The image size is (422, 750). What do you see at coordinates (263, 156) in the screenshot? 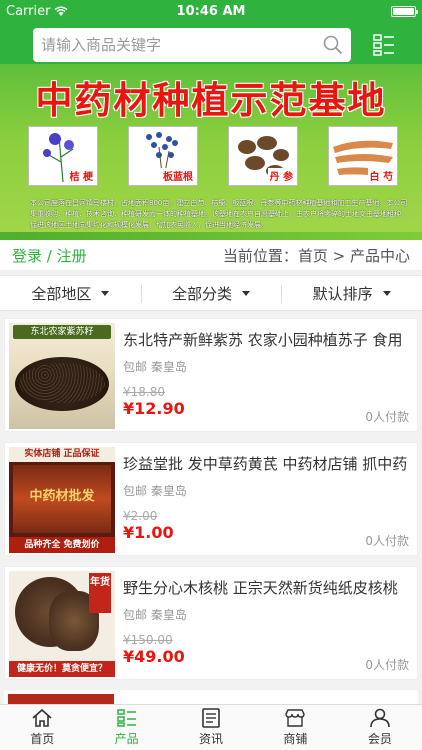
I see `herb-image: 丹 参` at bounding box center [263, 156].